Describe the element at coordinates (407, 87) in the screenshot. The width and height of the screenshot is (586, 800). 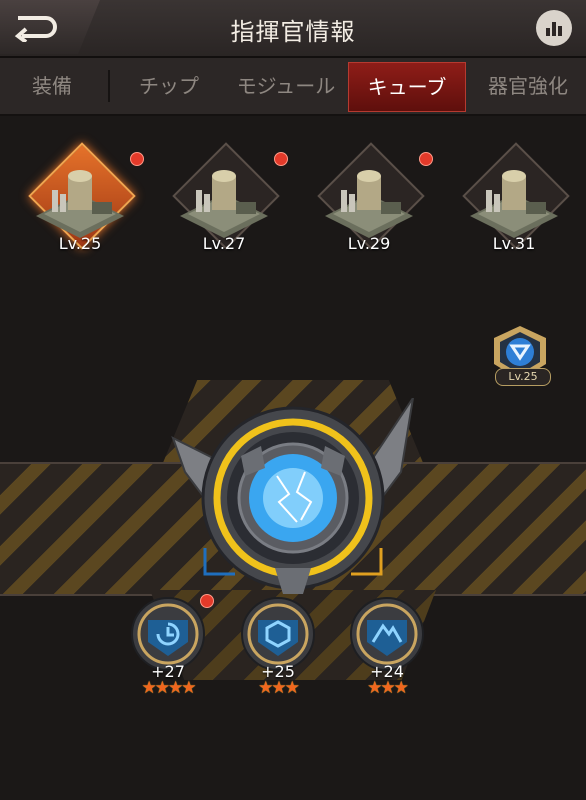
I see `tab-cube: キューブ` at that location.